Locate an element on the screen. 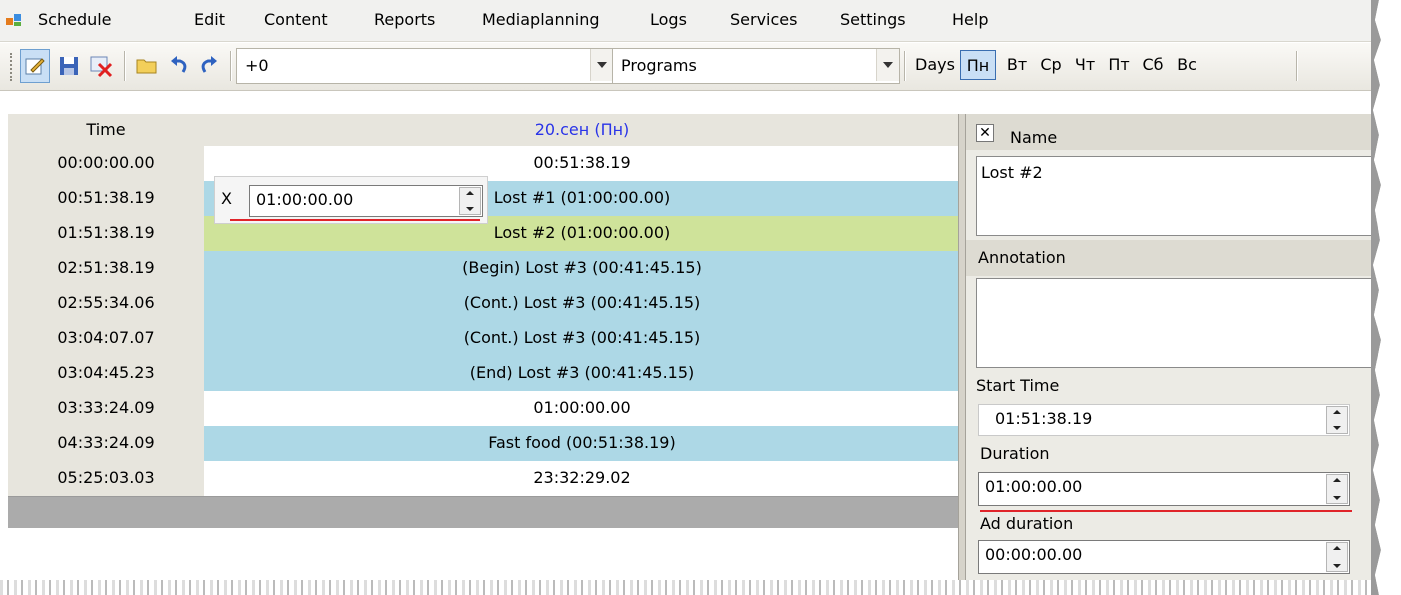 The image size is (1401, 595). toolbar-grip is located at coordinates (12, 67).